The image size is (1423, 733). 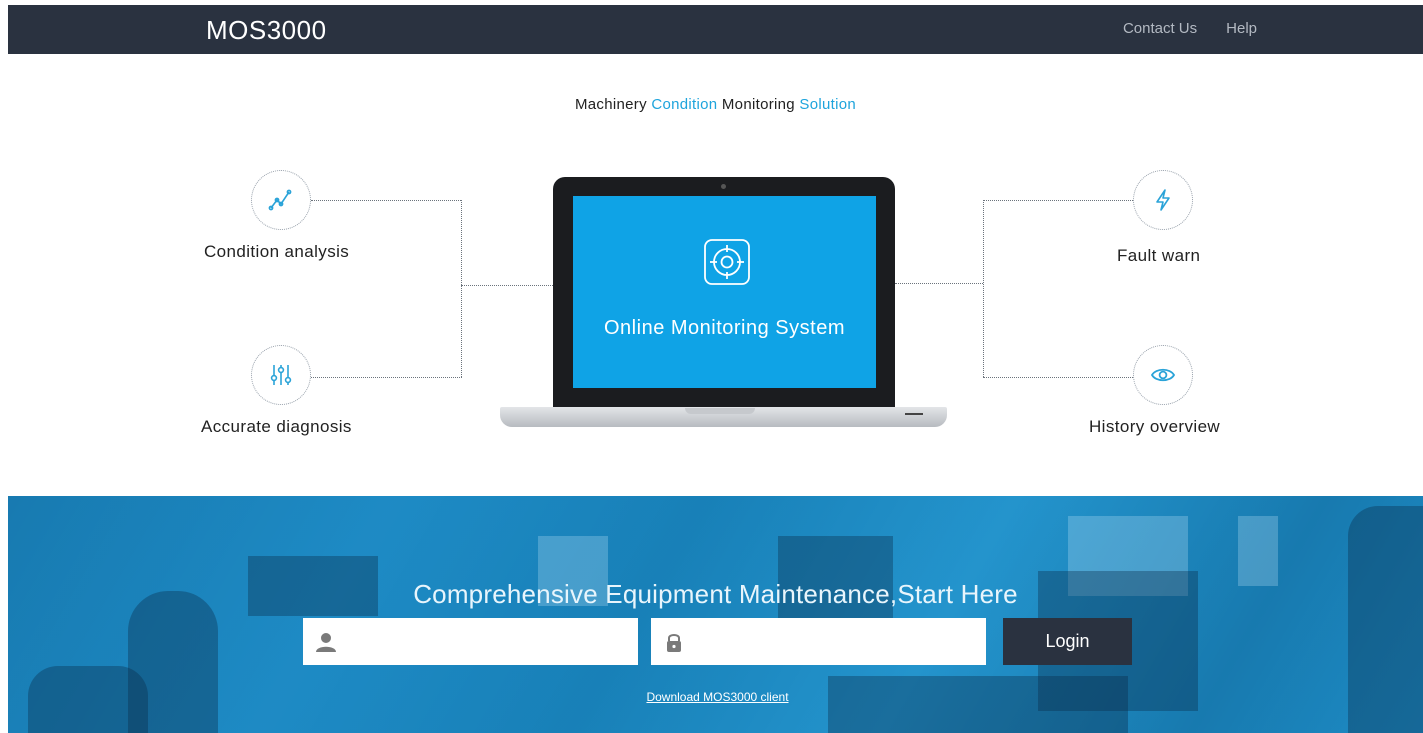 I want to click on username-field, so click(x=470, y=641).